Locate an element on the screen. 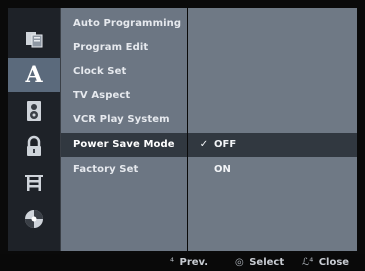 The height and width of the screenshot is (271, 365). option-on-label: ON is located at coordinates (222, 169).